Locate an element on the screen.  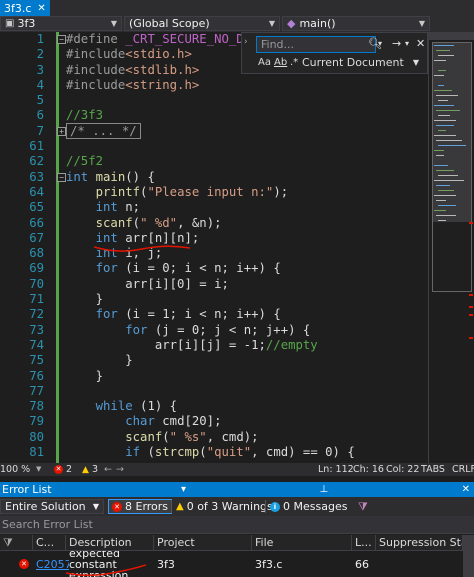
error-code-link: C2057 is located at coordinates (52, 564).